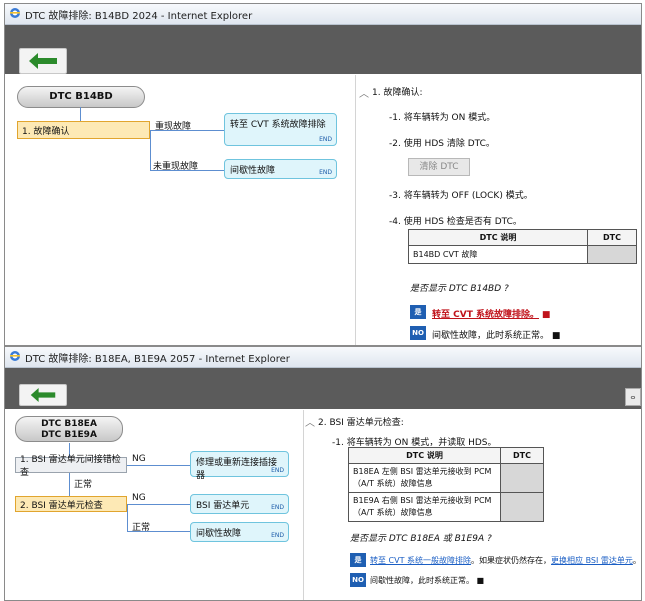  I want to click on result-1-text: 修理或重新连接插接器, so click(237, 469).